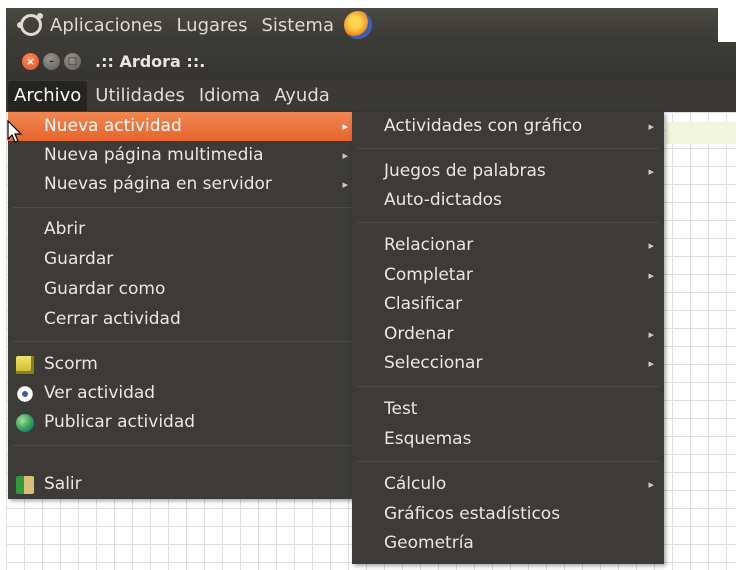 The height and width of the screenshot is (570, 739). I want to click on menu-item-label: Geometría, so click(429, 543).